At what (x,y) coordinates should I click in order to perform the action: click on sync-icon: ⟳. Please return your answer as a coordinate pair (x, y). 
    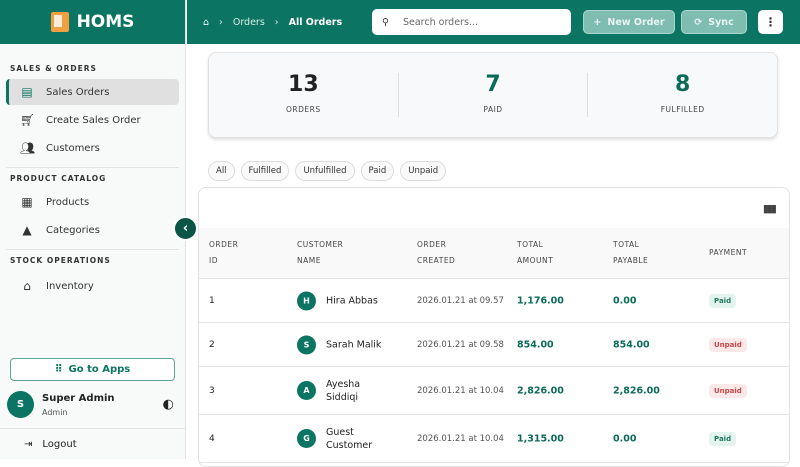
    Looking at the image, I should click on (698, 22).